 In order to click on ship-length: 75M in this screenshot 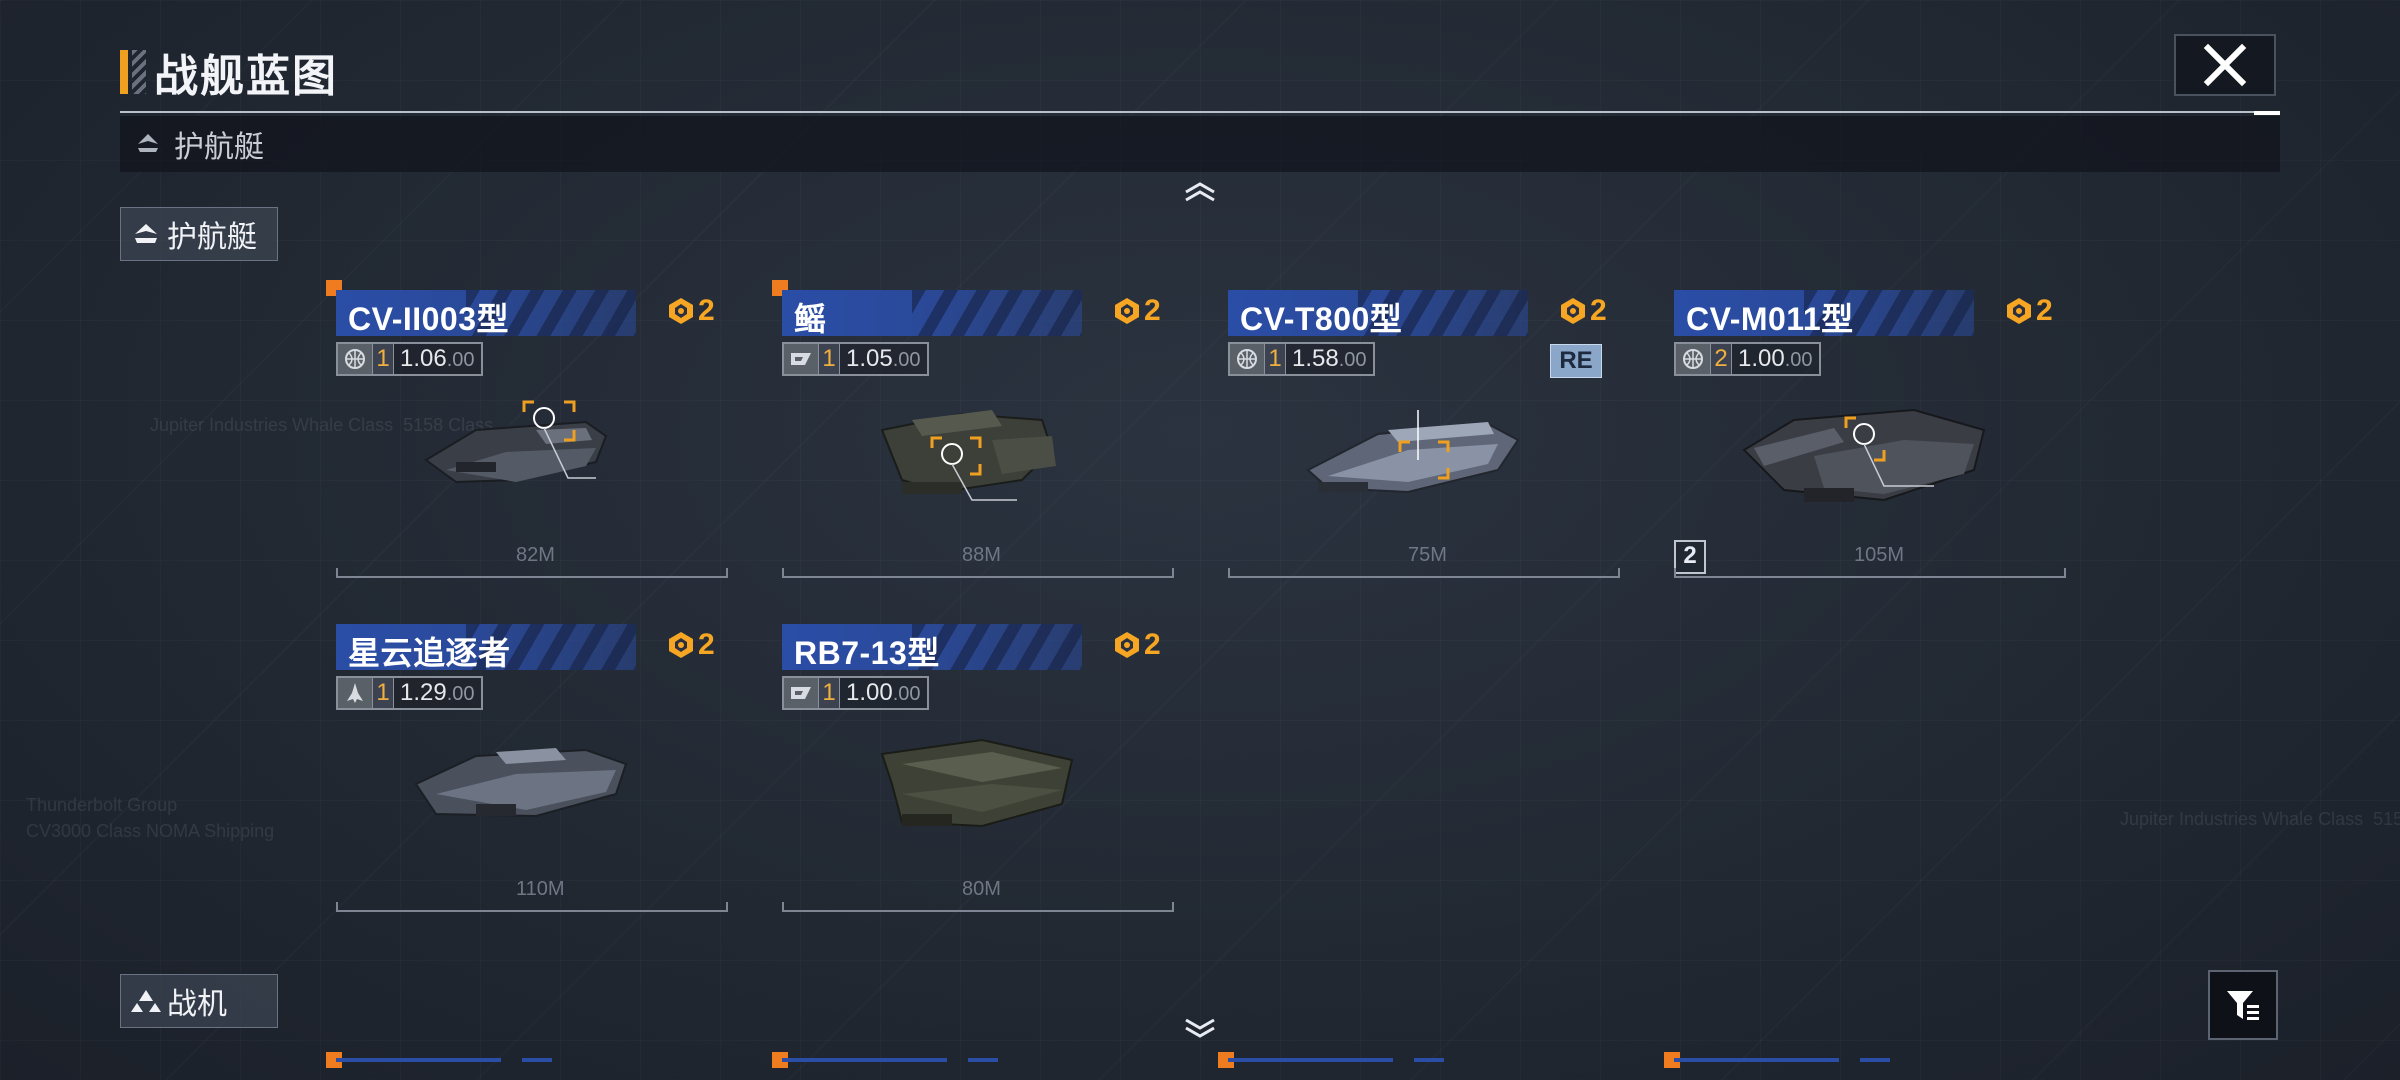, I will do `click(1427, 555)`.